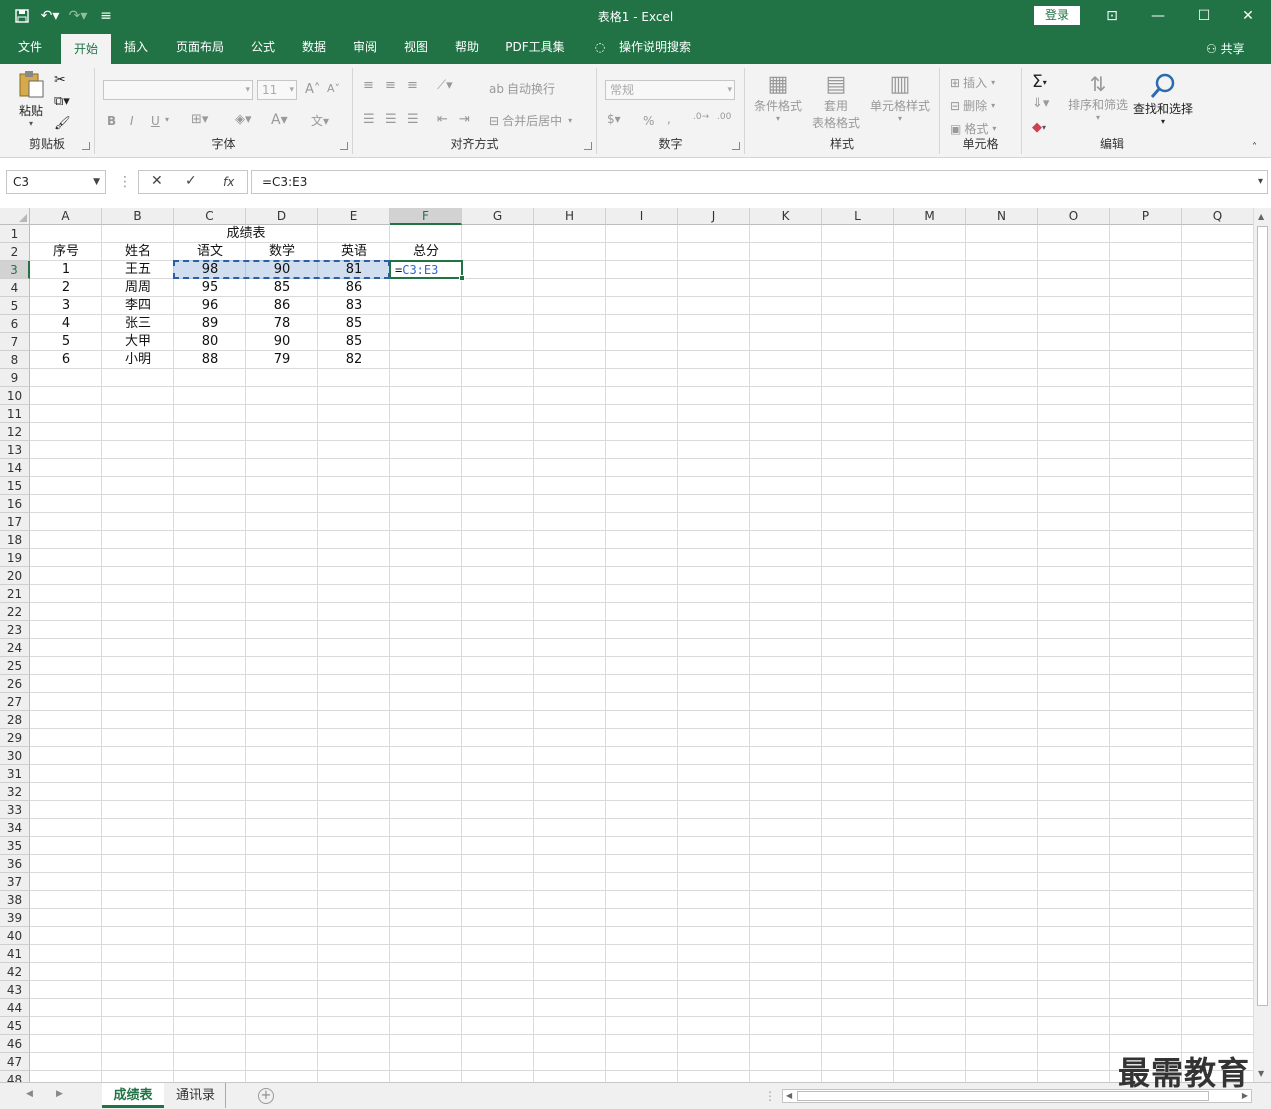 This screenshot has height=1109, width=1271. Describe the element at coordinates (15, 810) in the screenshot. I see `row-header-33: 33` at that location.